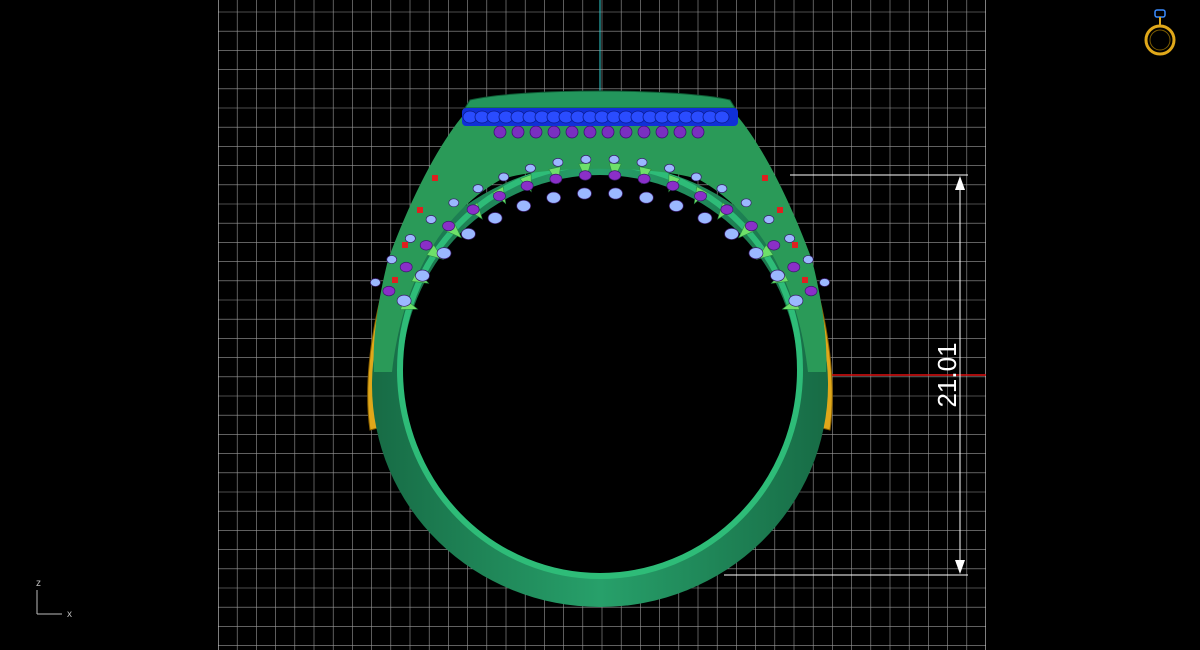 Image resolution: width=1200 pixels, height=650 pixels. Describe the element at coordinates (947, 374) in the screenshot. I see `dimension-value: 21.01` at that location.